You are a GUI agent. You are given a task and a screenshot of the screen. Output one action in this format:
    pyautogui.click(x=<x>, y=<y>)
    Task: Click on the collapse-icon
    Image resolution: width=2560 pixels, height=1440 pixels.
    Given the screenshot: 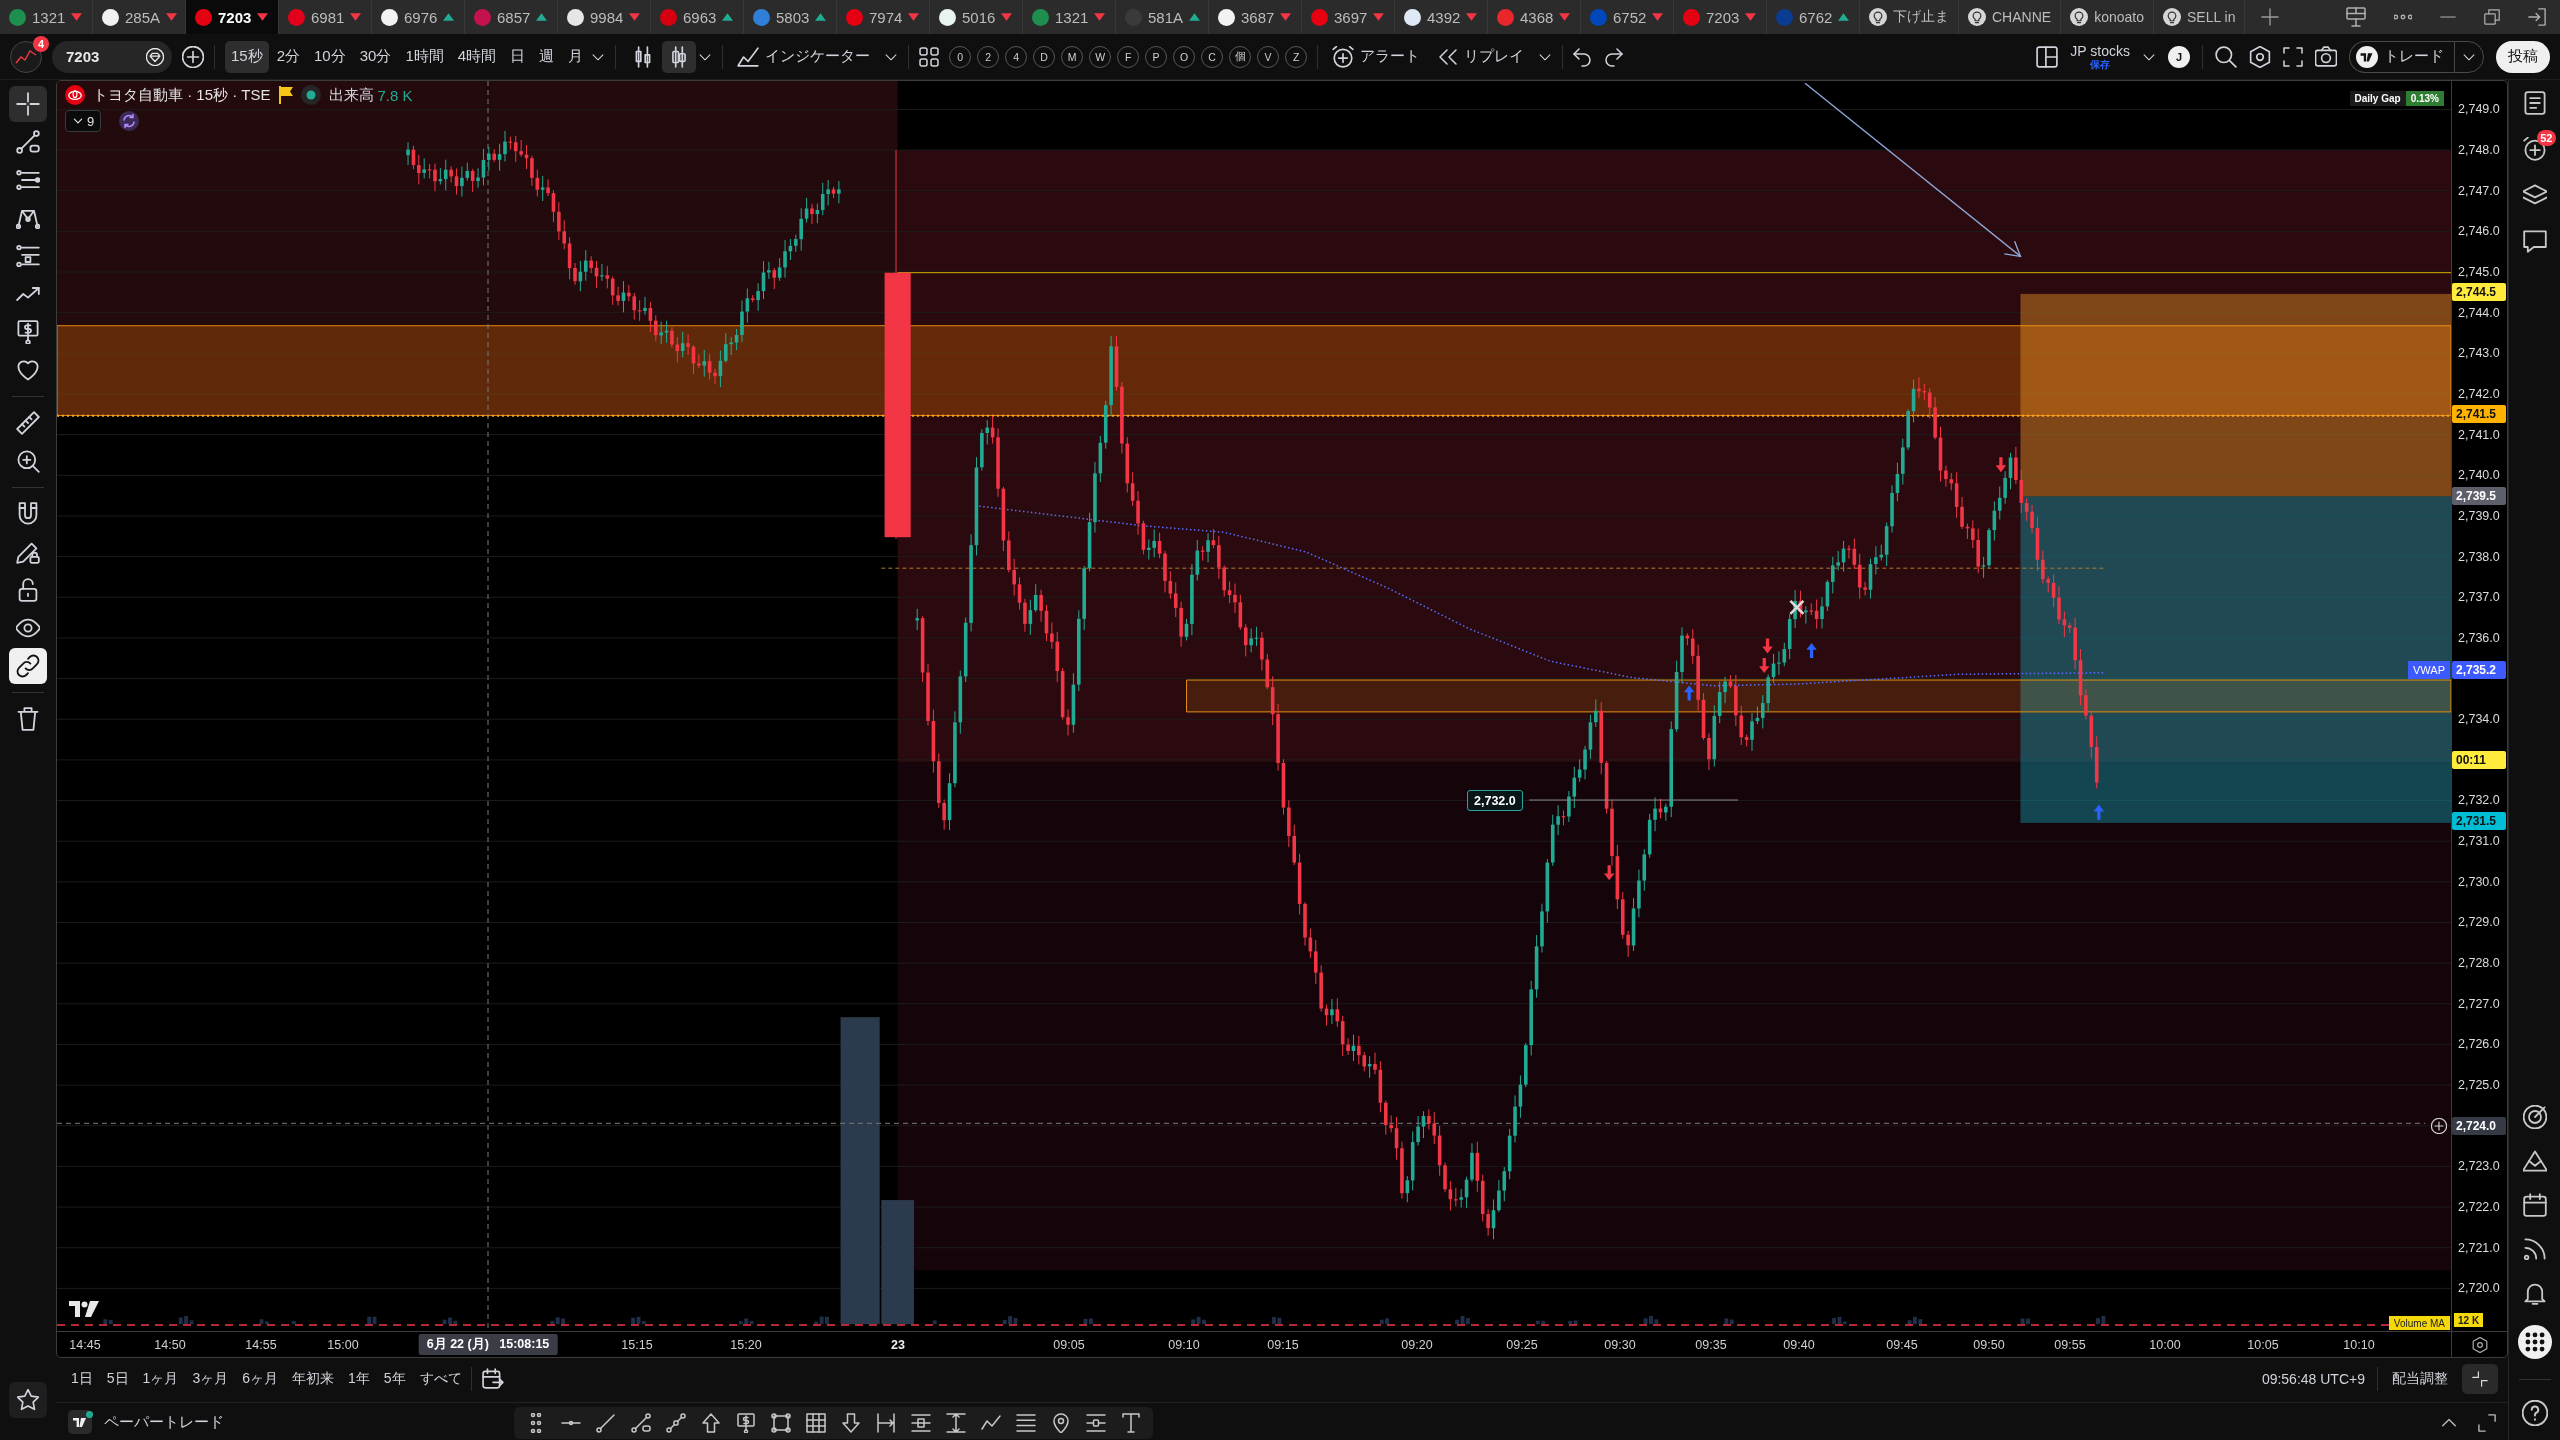 What is the action you would take?
    pyautogui.click(x=2480, y=1379)
    